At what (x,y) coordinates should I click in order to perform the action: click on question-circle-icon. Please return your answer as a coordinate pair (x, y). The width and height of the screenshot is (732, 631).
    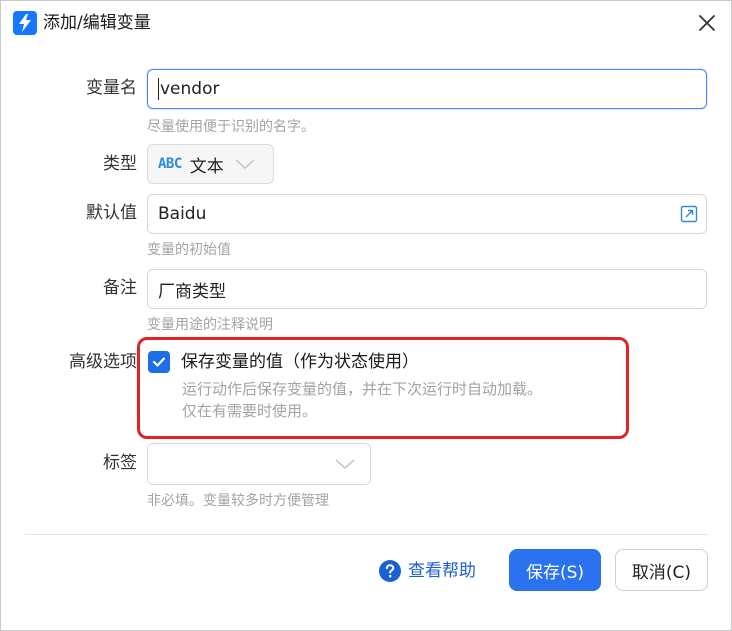
    Looking at the image, I should click on (390, 571).